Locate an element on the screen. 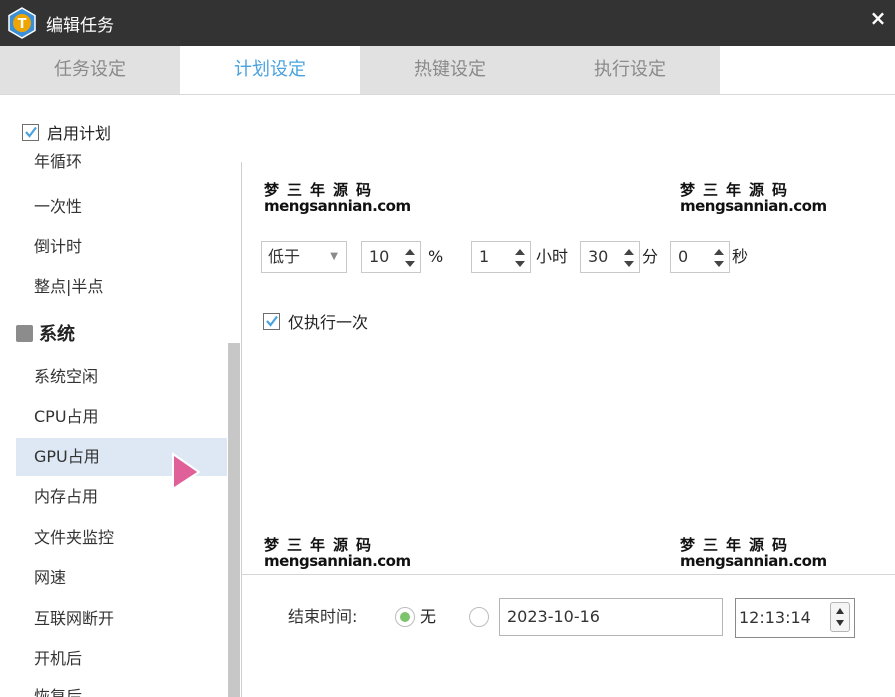  title-bar: T 编辑任务 × is located at coordinates (447, 23).